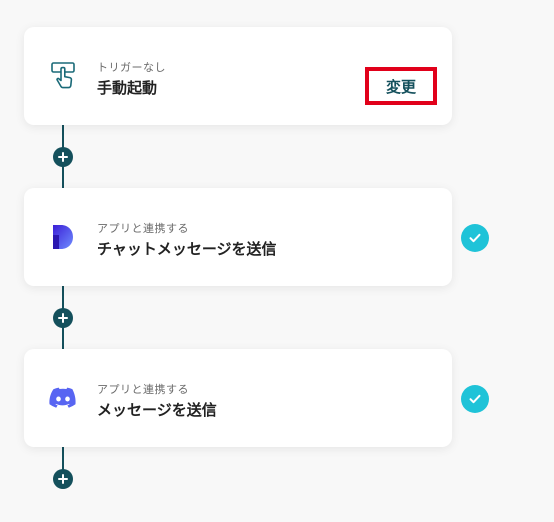 This screenshot has height=522, width=554. I want to click on flow-connector-line, so click(63, 459).